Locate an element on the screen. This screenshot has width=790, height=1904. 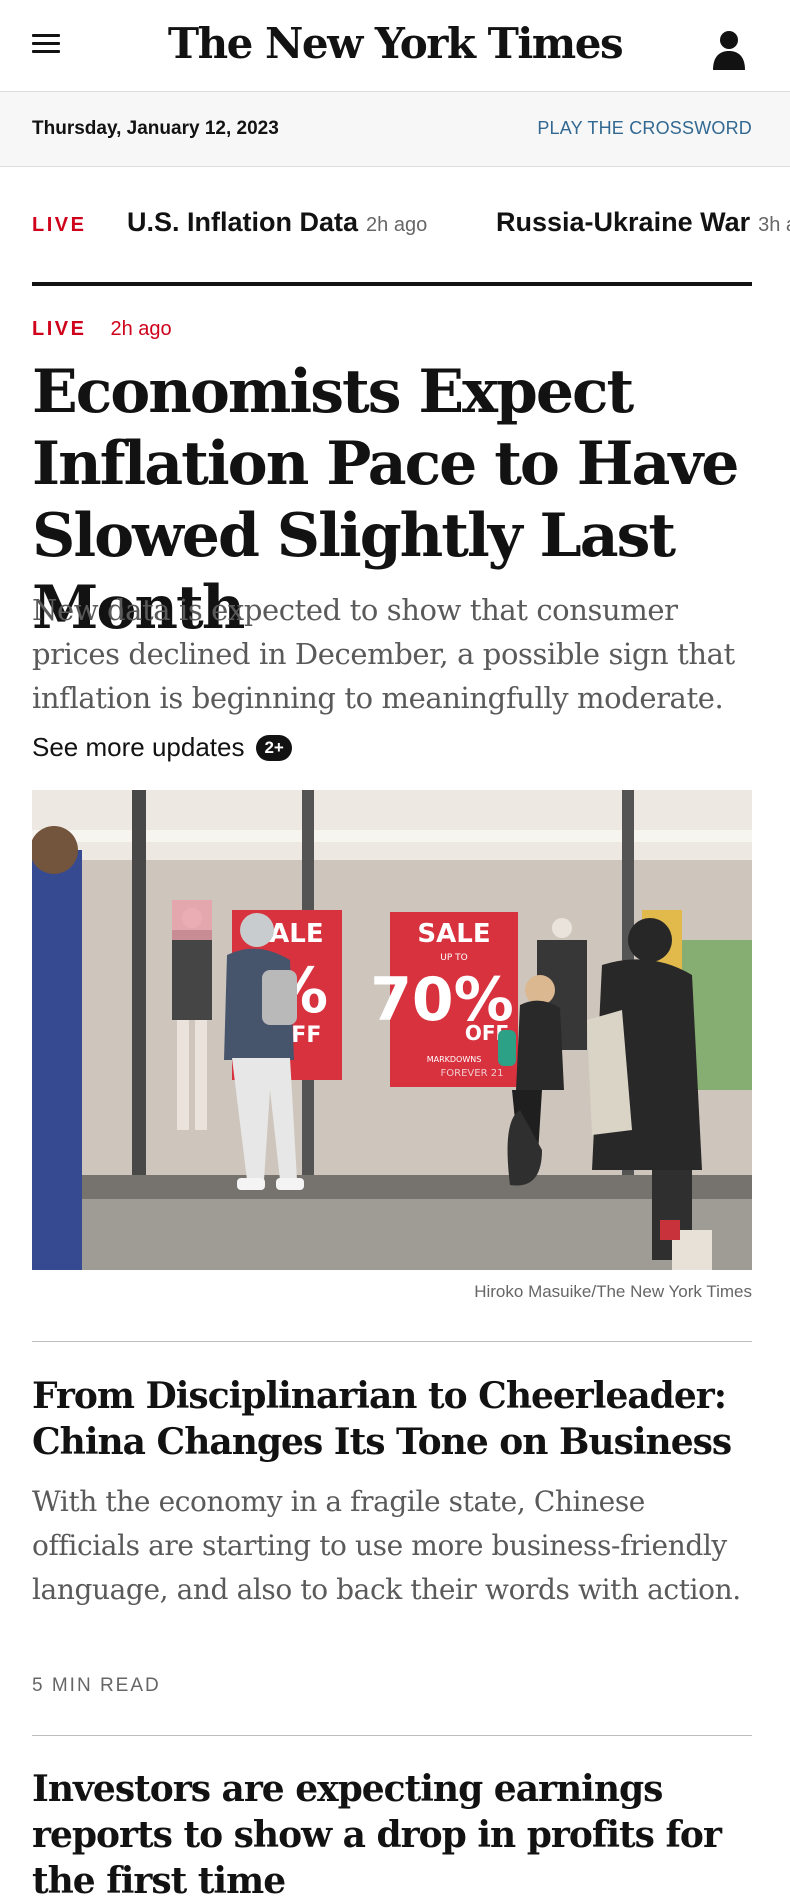
ticker-item-age: 3h ago is located at coordinates (774, 225).